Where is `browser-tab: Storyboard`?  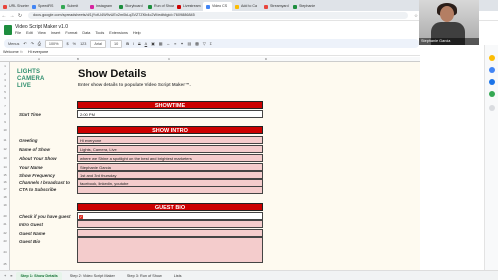
browser-tab: Storyboard is located at coordinates (130, 6).